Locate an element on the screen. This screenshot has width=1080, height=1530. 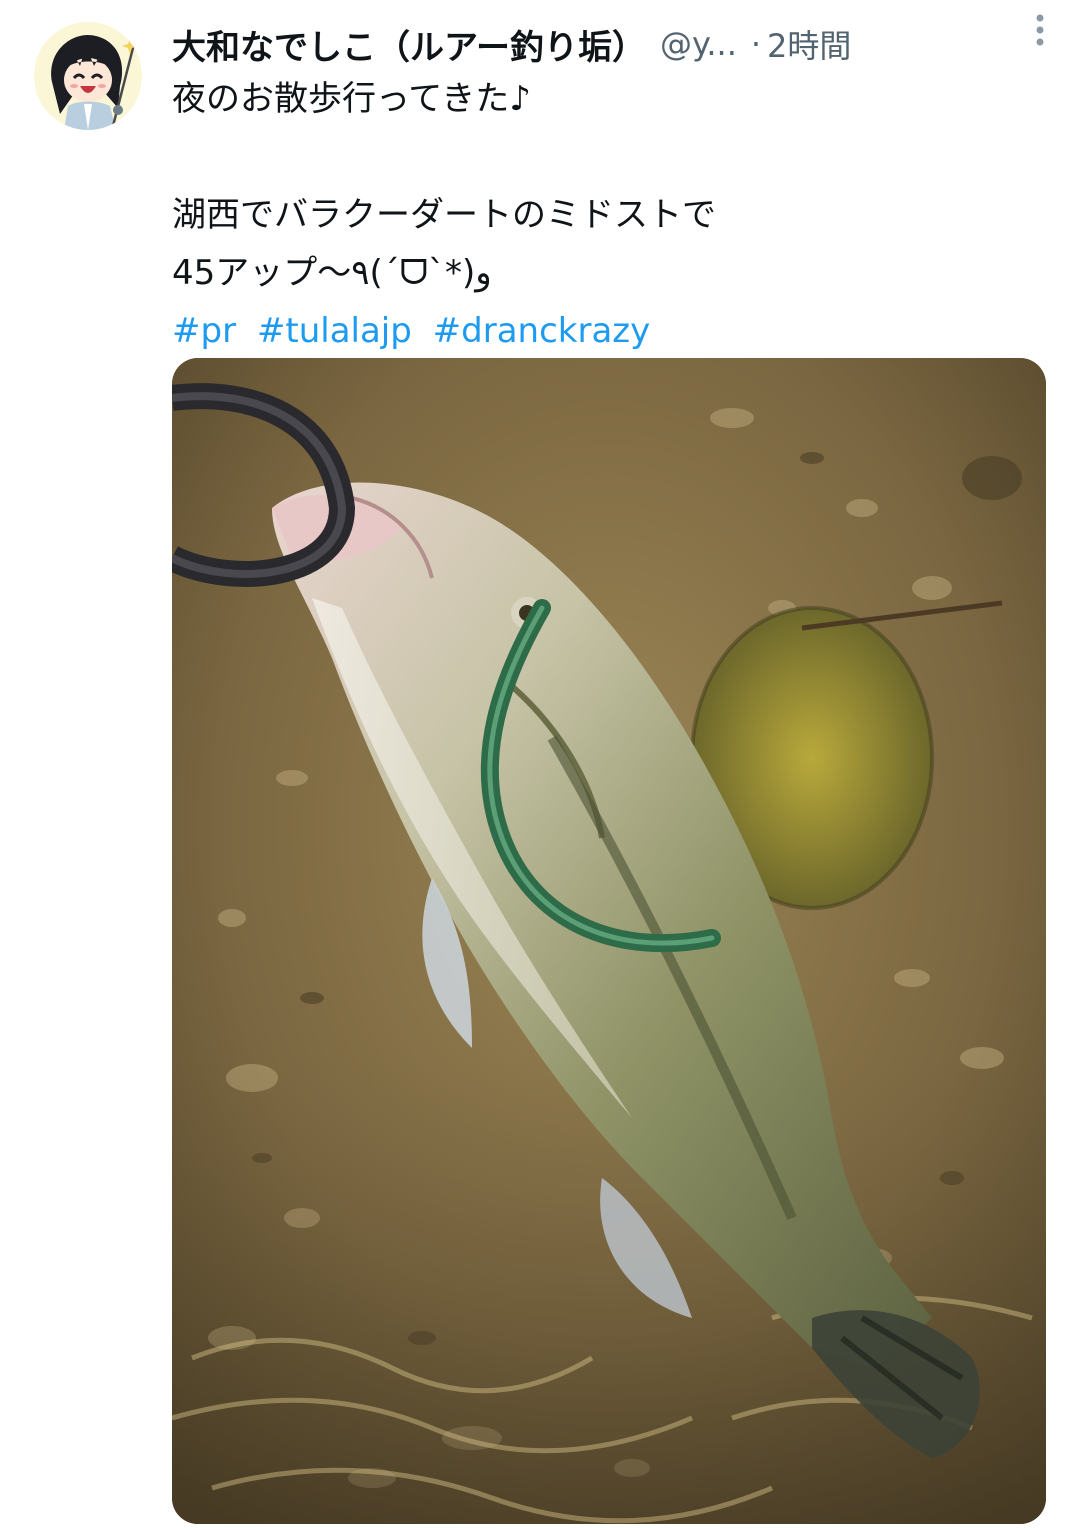
hashtag-link: #dranckrazy is located at coordinates (542, 331).